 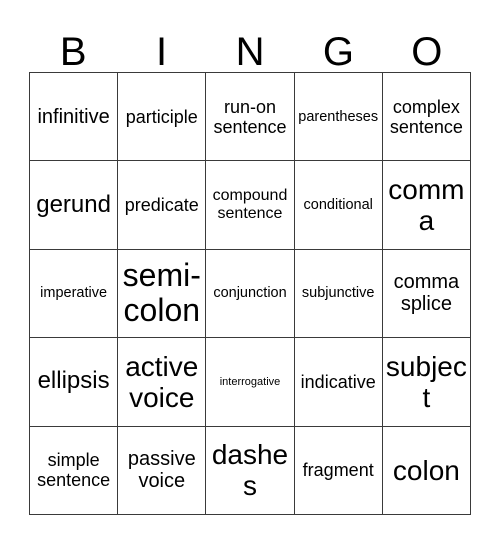 I want to click on bingo-header-row: B I N G O, so click(x=250, y=45).